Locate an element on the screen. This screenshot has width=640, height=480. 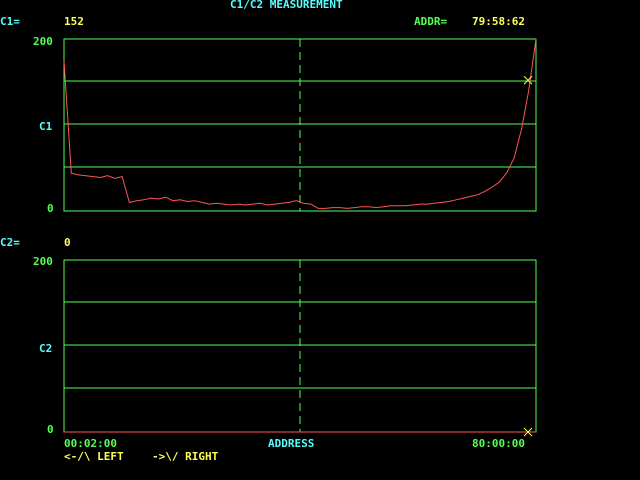
c1-cursor-marker is located at coordinates (528, 80).